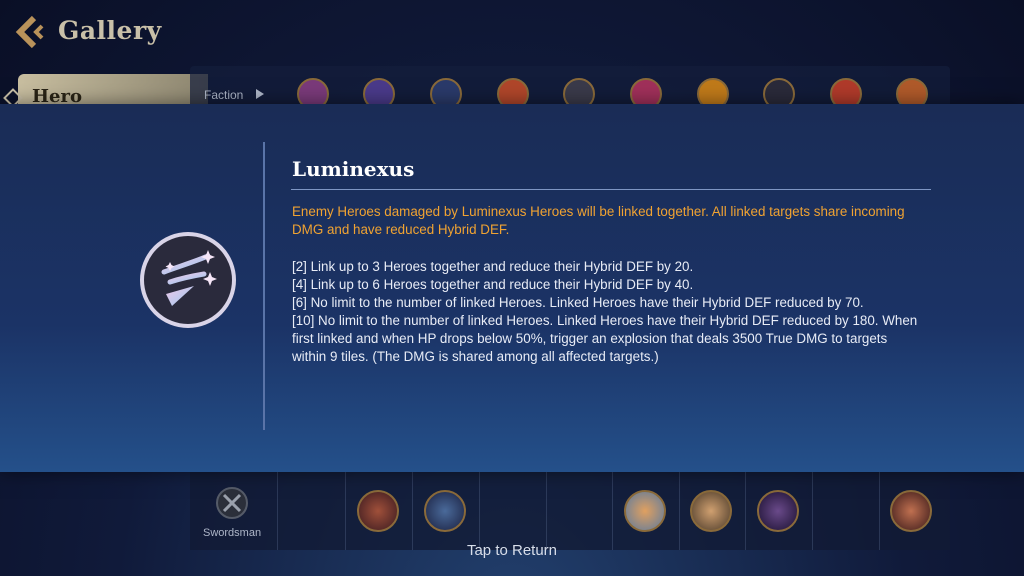 This screenshot has width=1024, height=576. I want to click on play-arrow-icon, so click(260, 94).